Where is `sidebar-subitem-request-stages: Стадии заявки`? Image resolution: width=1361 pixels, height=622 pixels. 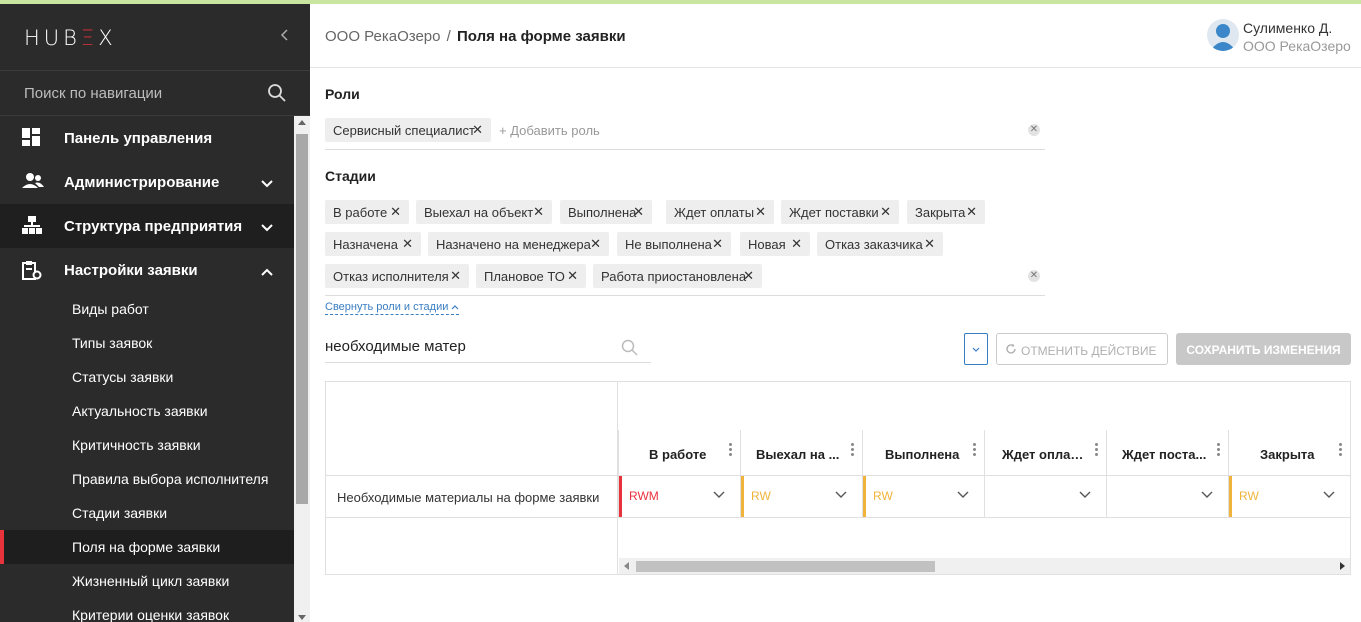 sidebar-subitem-request-stages: Стадии заявки is located at coordinates (147, 513).